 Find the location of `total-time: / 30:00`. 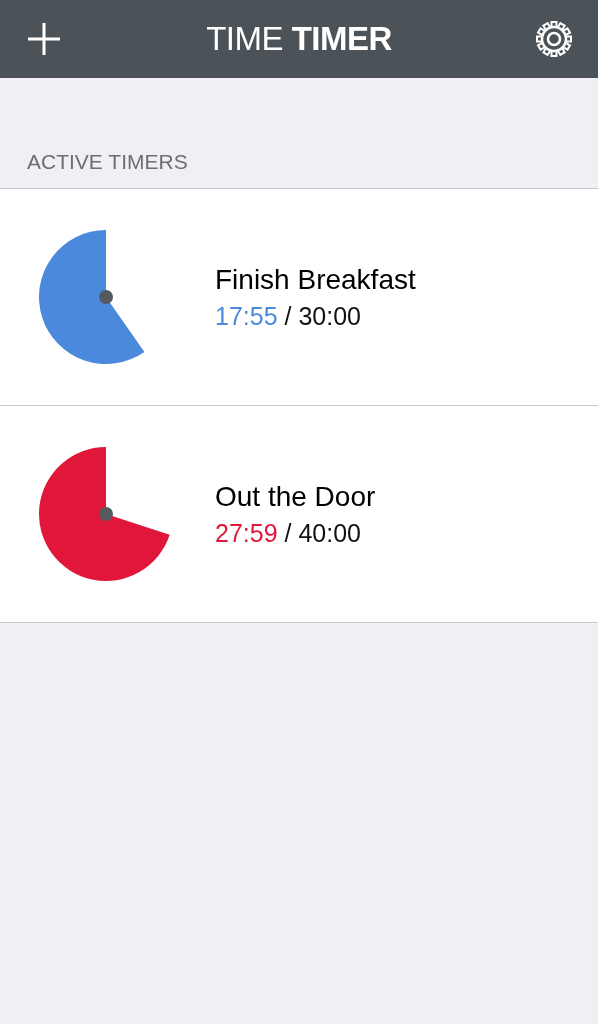

total-time: / 30:00 is located at coordinates (322, 316).